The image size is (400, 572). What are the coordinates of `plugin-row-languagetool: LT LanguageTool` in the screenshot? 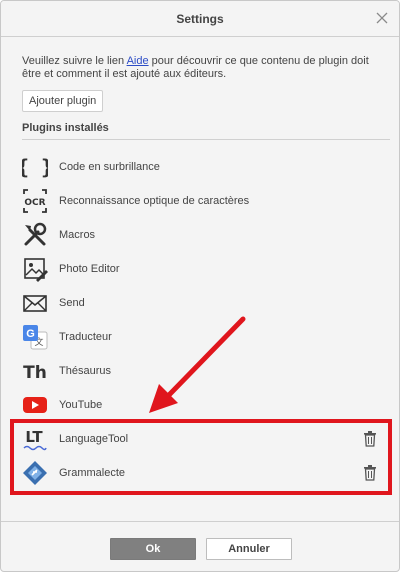 It's located at (202, 439).